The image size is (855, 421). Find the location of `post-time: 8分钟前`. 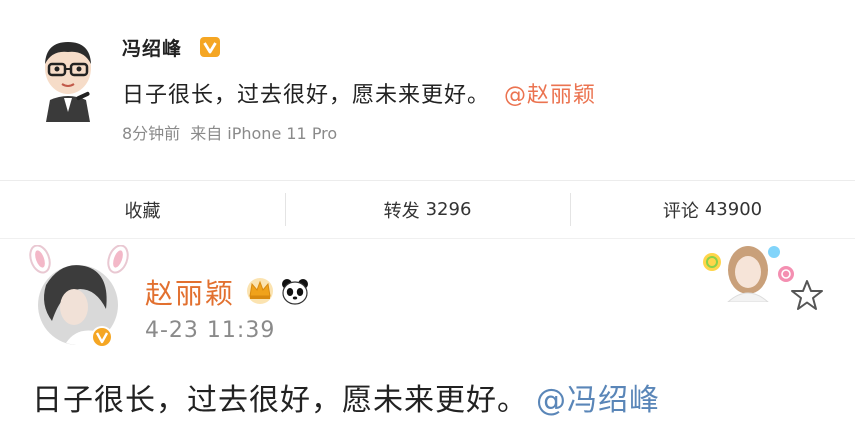

post-time: 8分钟前 is located at coordinates (151, 133).